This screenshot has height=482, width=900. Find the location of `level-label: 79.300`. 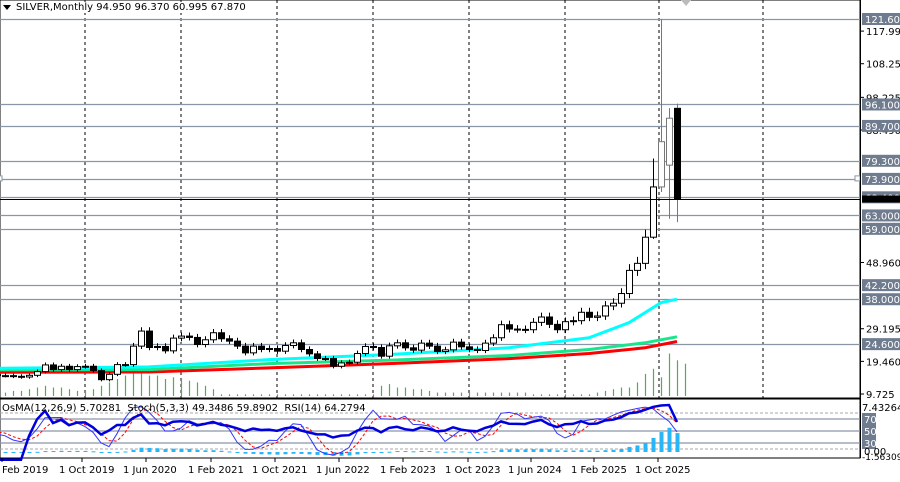

level-label: 79.300 is located at coordinates (882, 162).